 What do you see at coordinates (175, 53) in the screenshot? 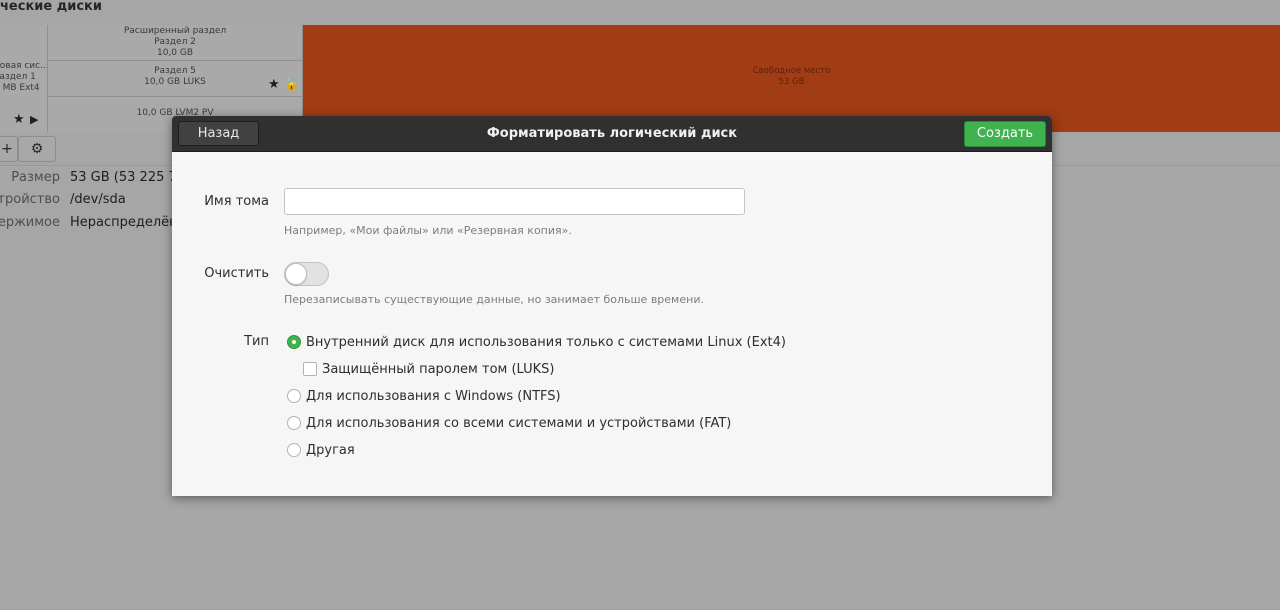
I see `partition-extended-size: 10,0 GB` at bounding box center [175, 53].